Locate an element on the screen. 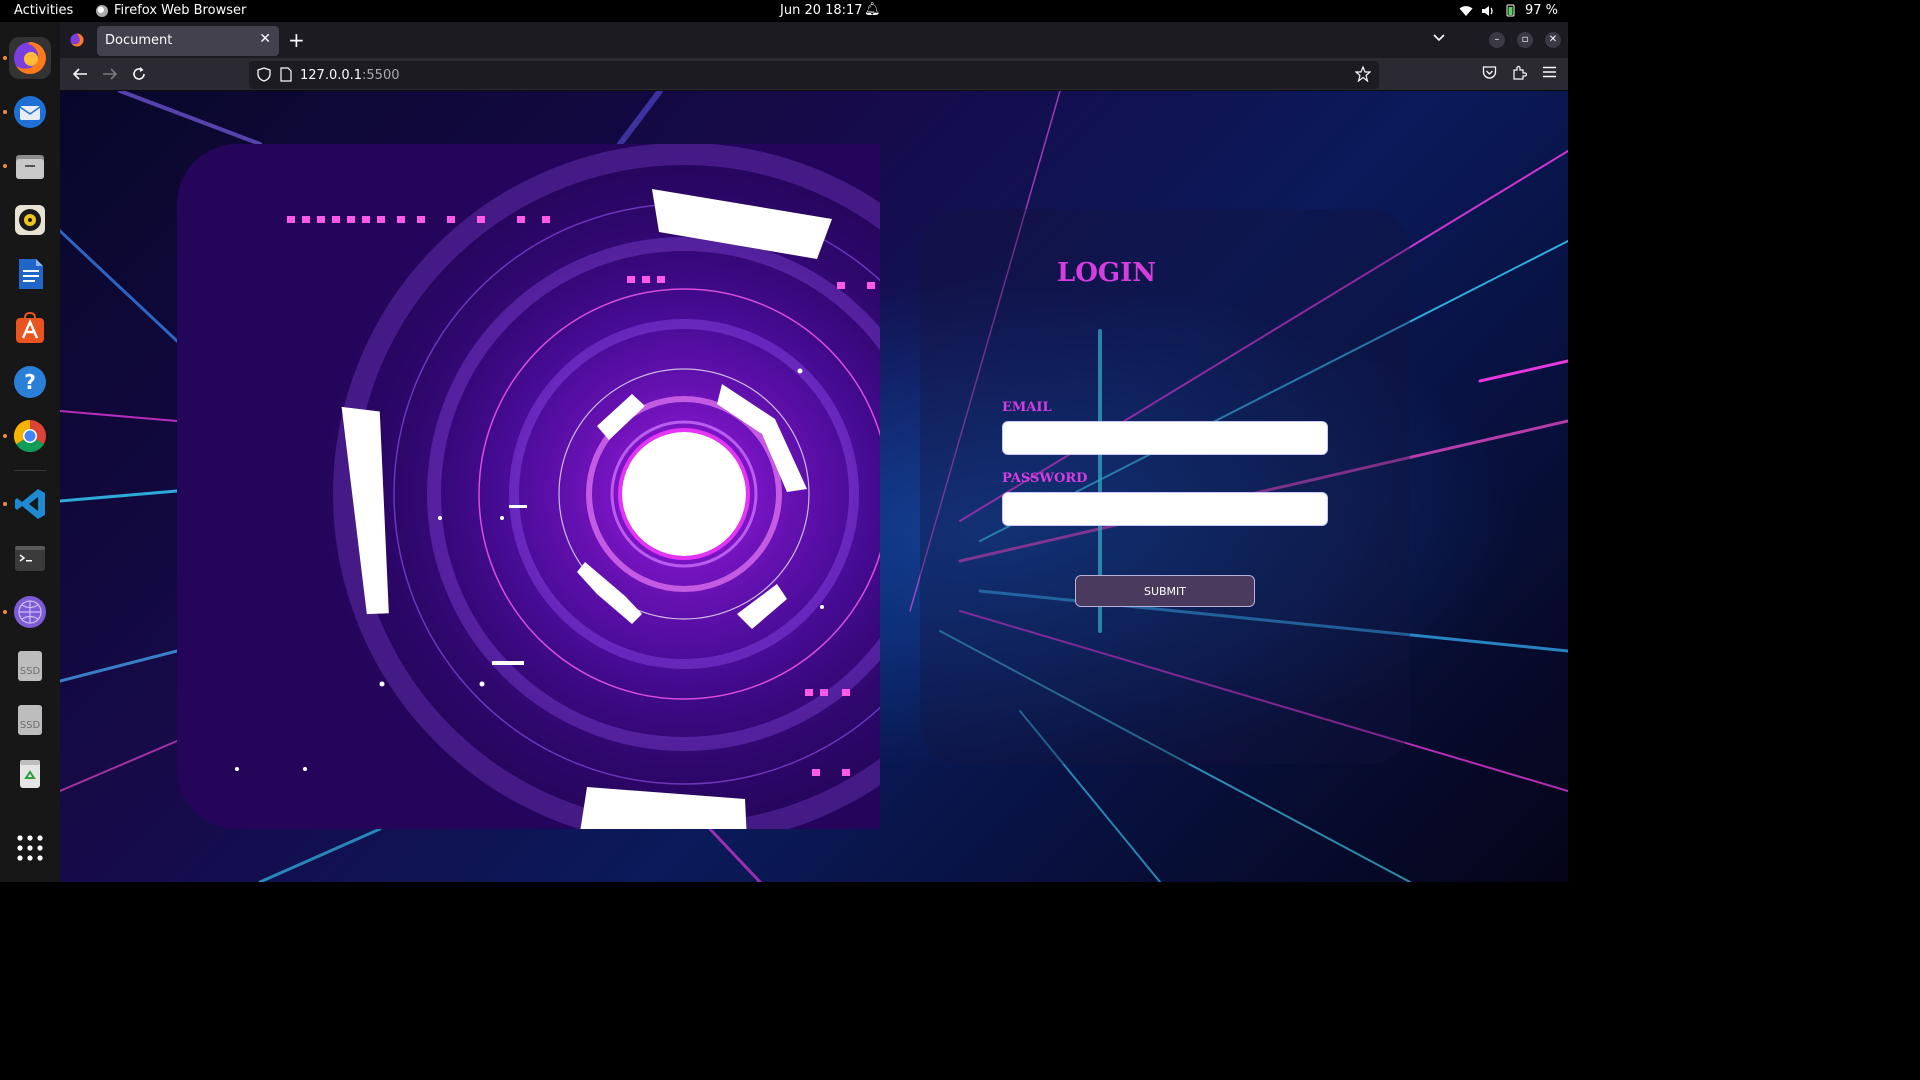  grid-icon is located at coordinates (30, 848).